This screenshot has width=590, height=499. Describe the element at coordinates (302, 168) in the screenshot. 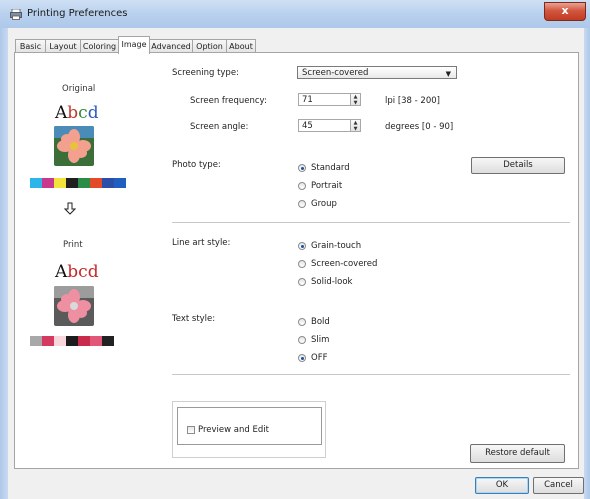

I see `photo-type-standard-radio` at that location.